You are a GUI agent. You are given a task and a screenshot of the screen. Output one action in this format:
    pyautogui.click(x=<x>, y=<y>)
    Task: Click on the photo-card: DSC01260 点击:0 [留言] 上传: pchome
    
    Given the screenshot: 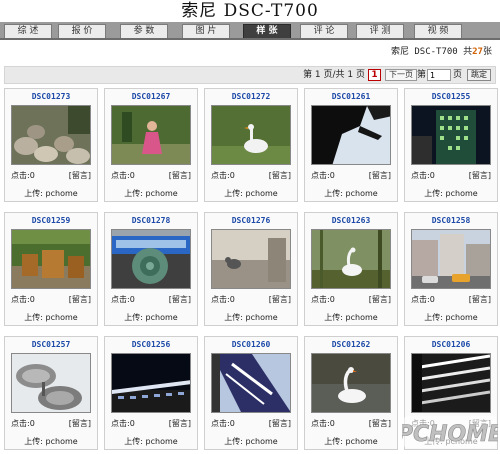 What is the action you would take?
    pyautogui.click(x=251, y=393)
    